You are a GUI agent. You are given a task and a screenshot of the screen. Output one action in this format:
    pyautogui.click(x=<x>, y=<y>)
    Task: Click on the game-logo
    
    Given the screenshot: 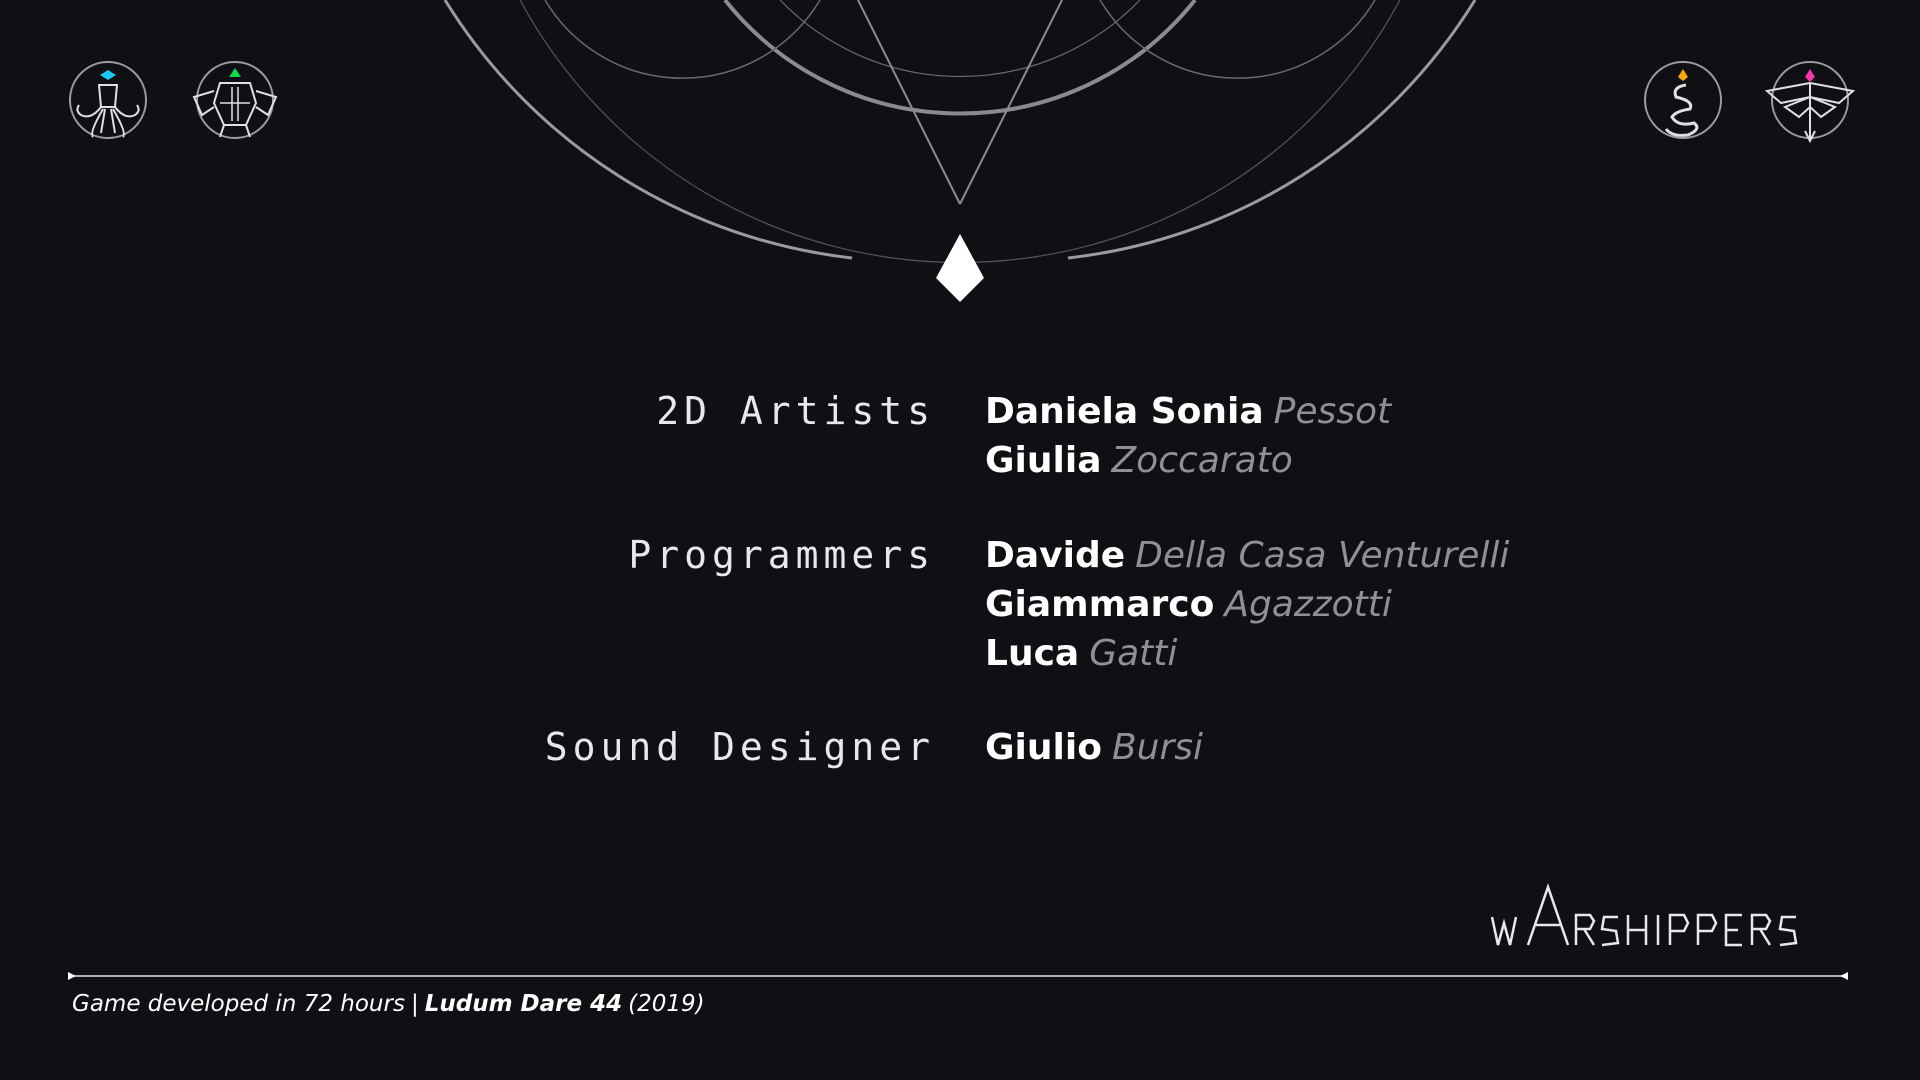 What is the action you would take?
    pyautogui.click(x=1665, y=918)
    